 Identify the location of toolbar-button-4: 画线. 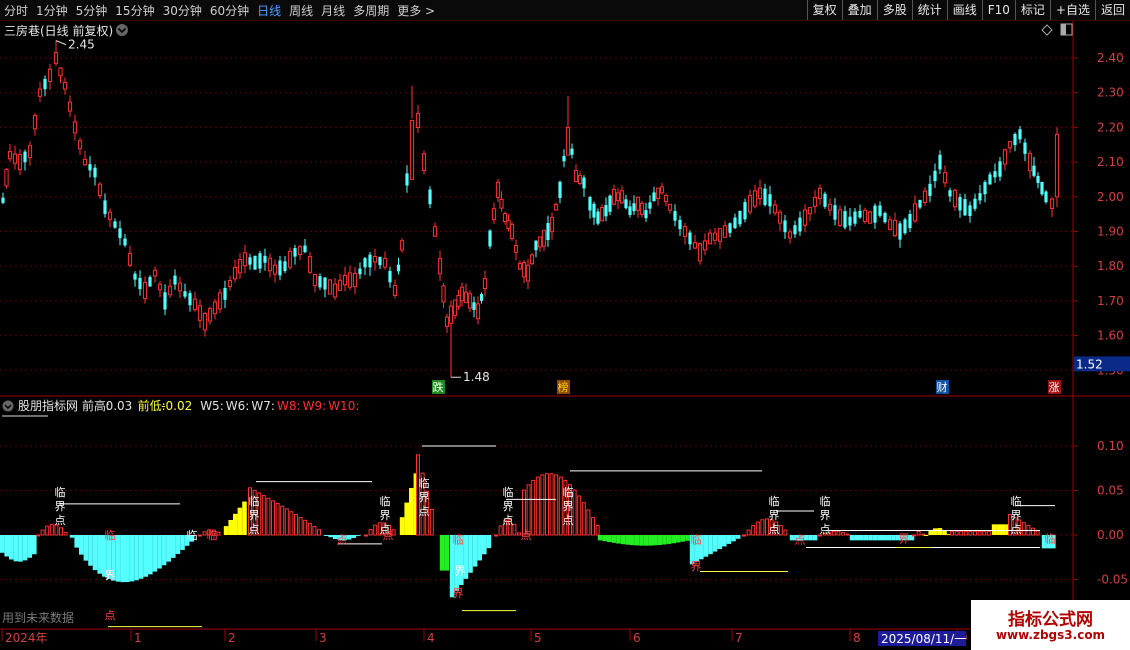
(964, 10).